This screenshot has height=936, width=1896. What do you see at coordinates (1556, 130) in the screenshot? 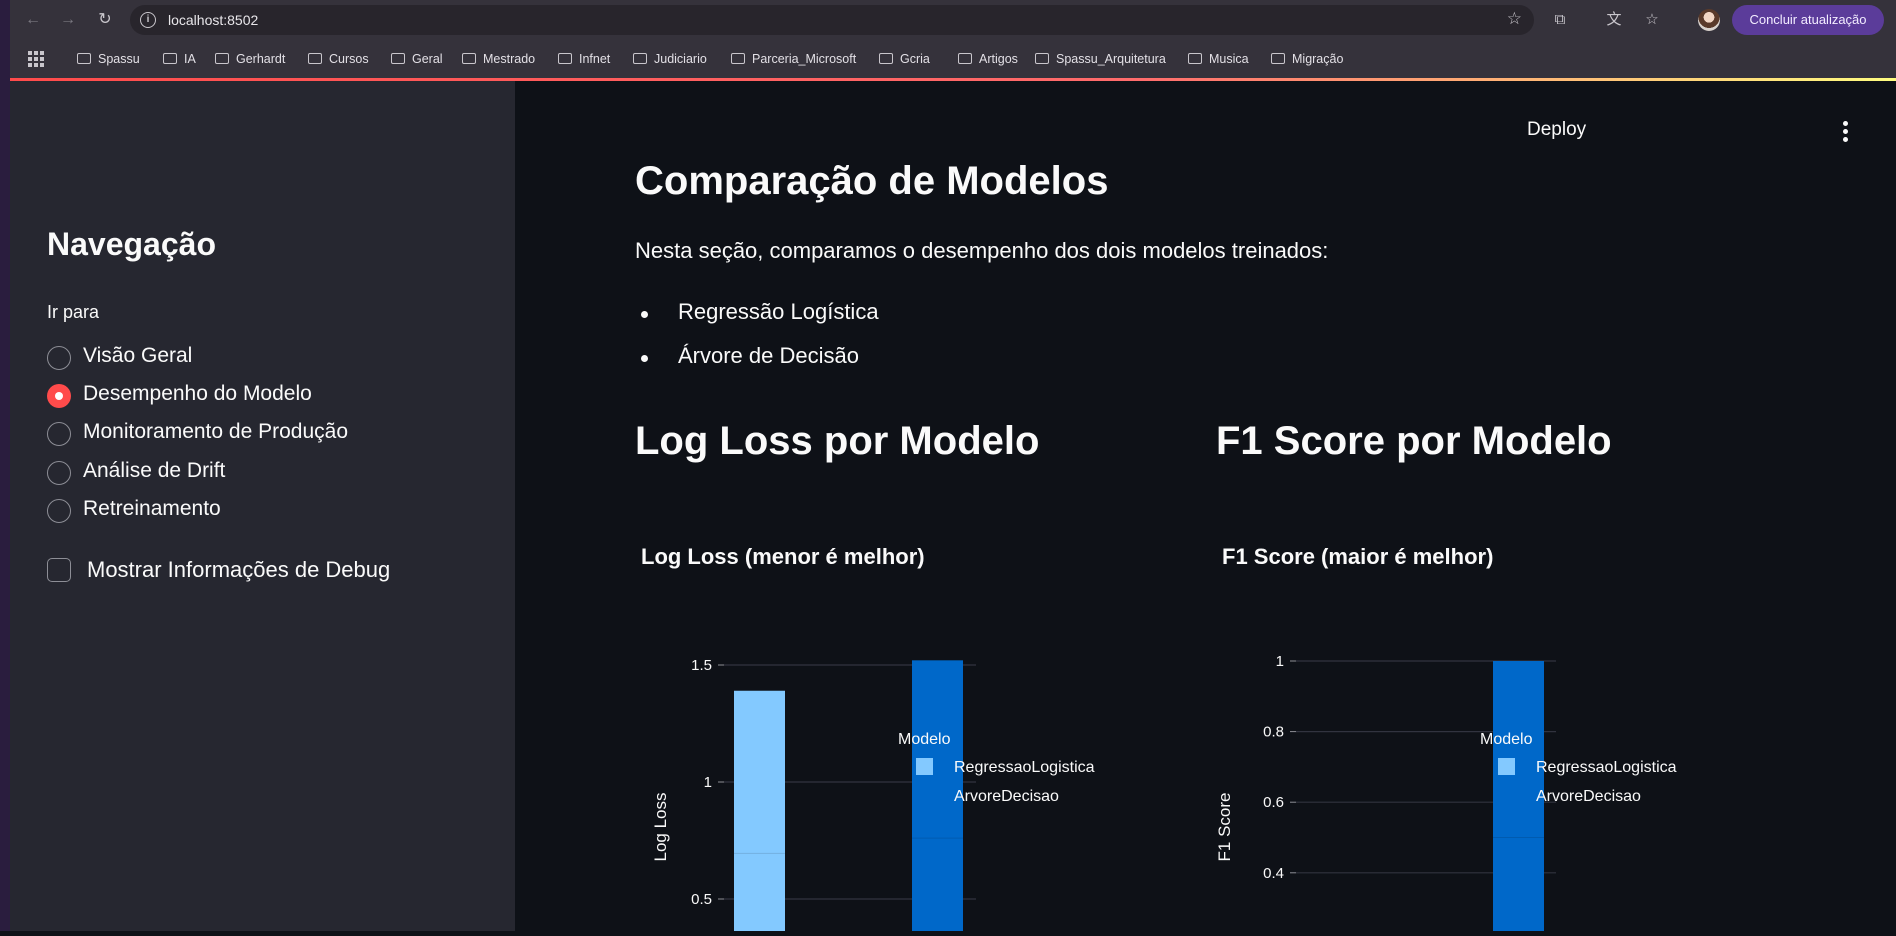
I see `deploy-button: Deploy` at bounding box center [1556, 130].